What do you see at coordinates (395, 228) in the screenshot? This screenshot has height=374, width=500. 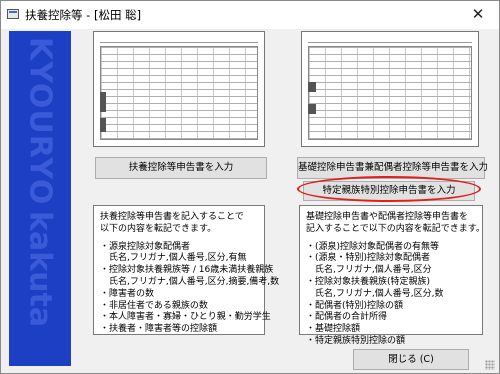 I see `desc-line: 記入することで以下の内容を転記できます。` at bounding box center [395, 228].